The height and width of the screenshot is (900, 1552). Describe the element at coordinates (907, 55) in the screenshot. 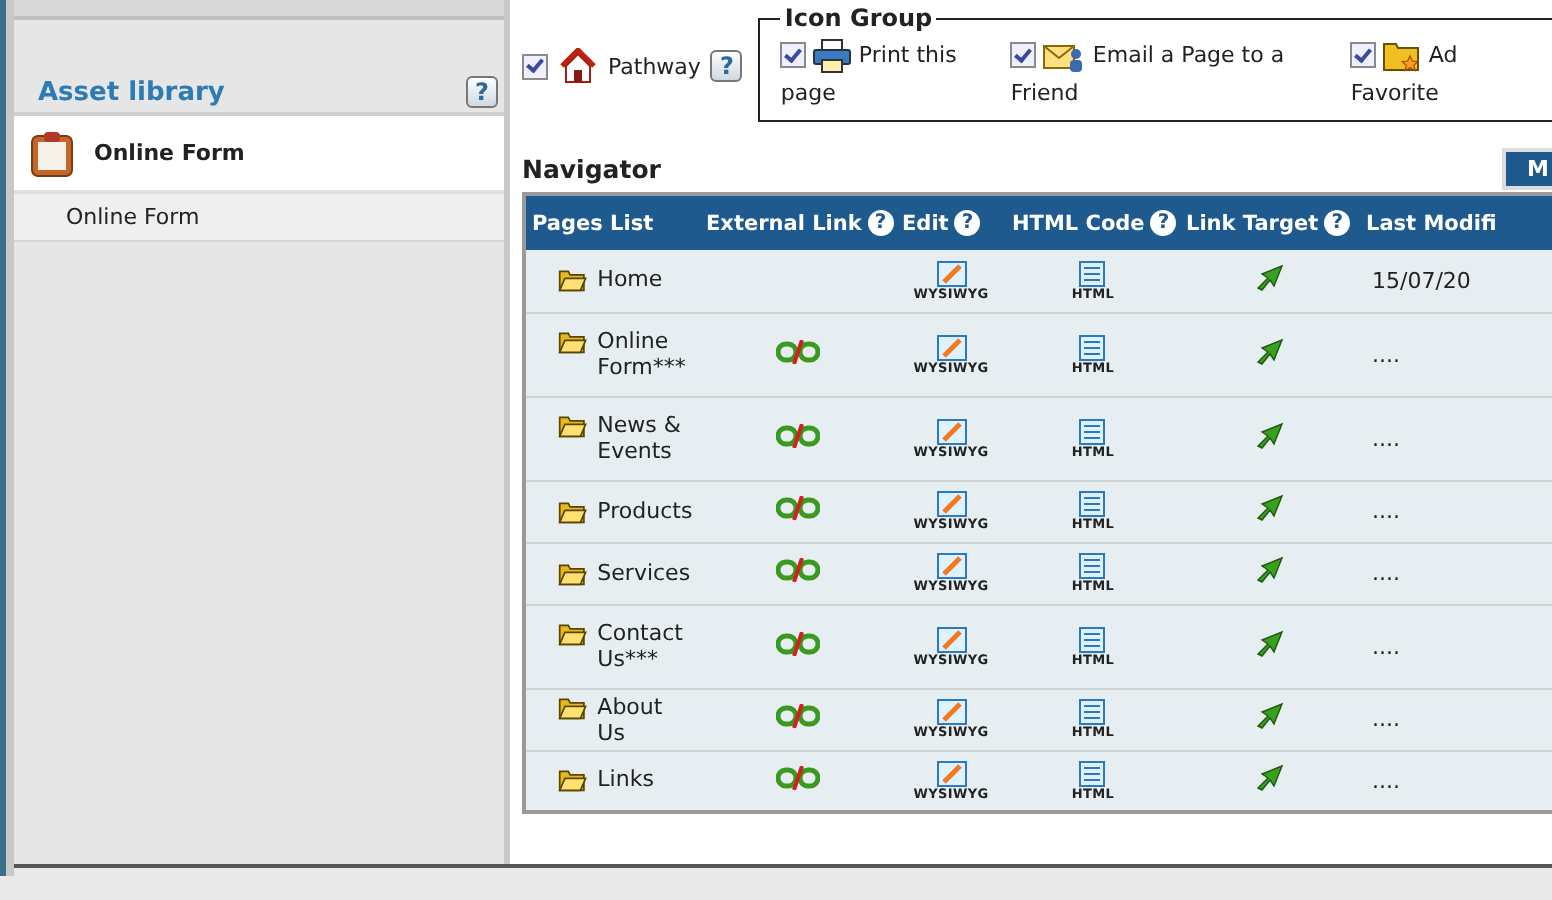

I see `option-label: Print this` at that location.